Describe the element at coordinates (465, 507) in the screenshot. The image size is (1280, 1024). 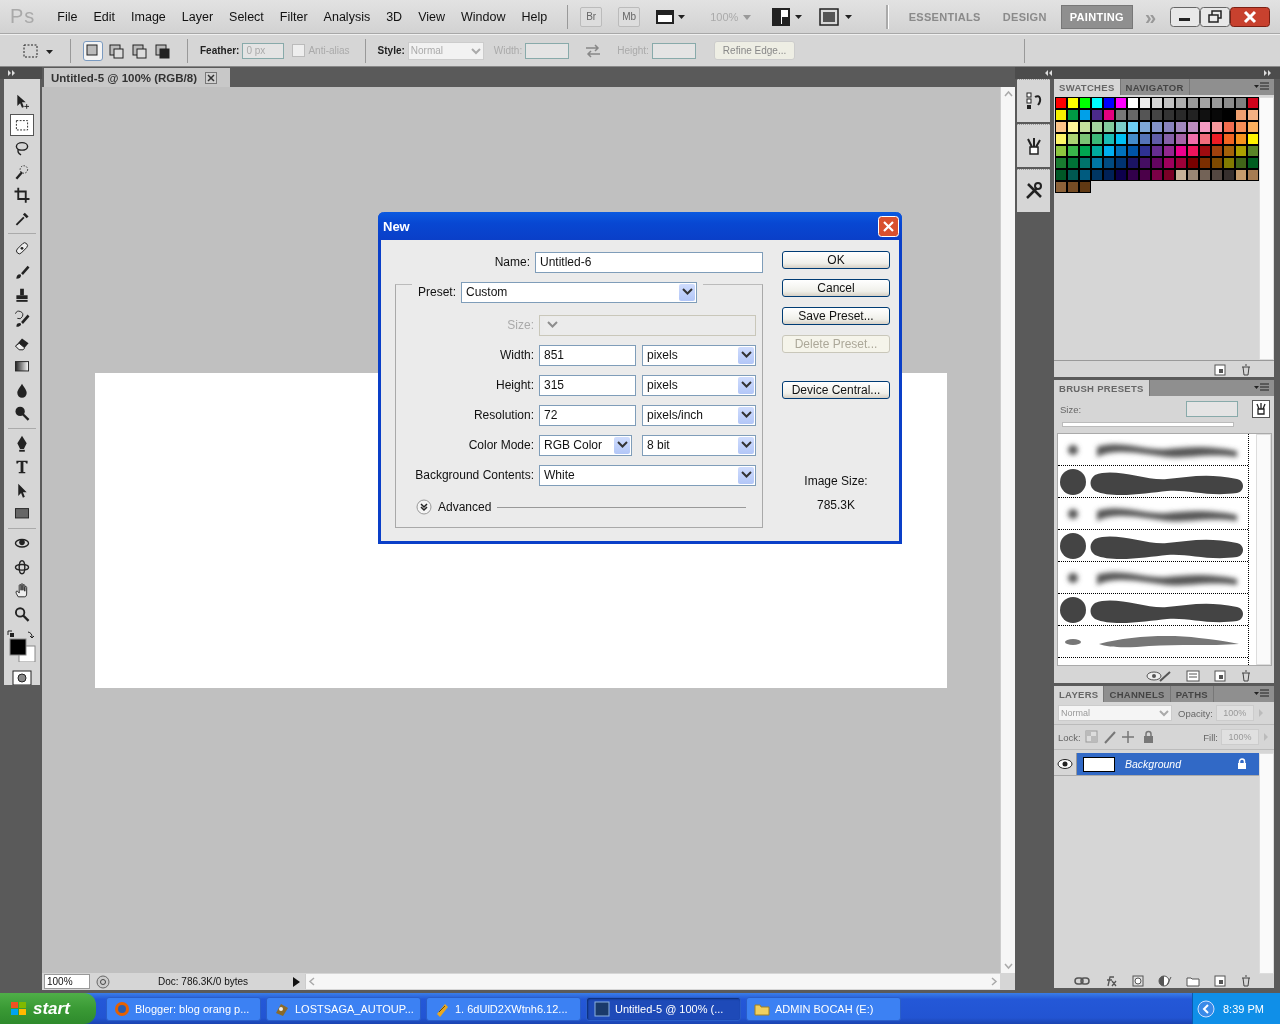
I see `advanced-label: Advanced` at that location.